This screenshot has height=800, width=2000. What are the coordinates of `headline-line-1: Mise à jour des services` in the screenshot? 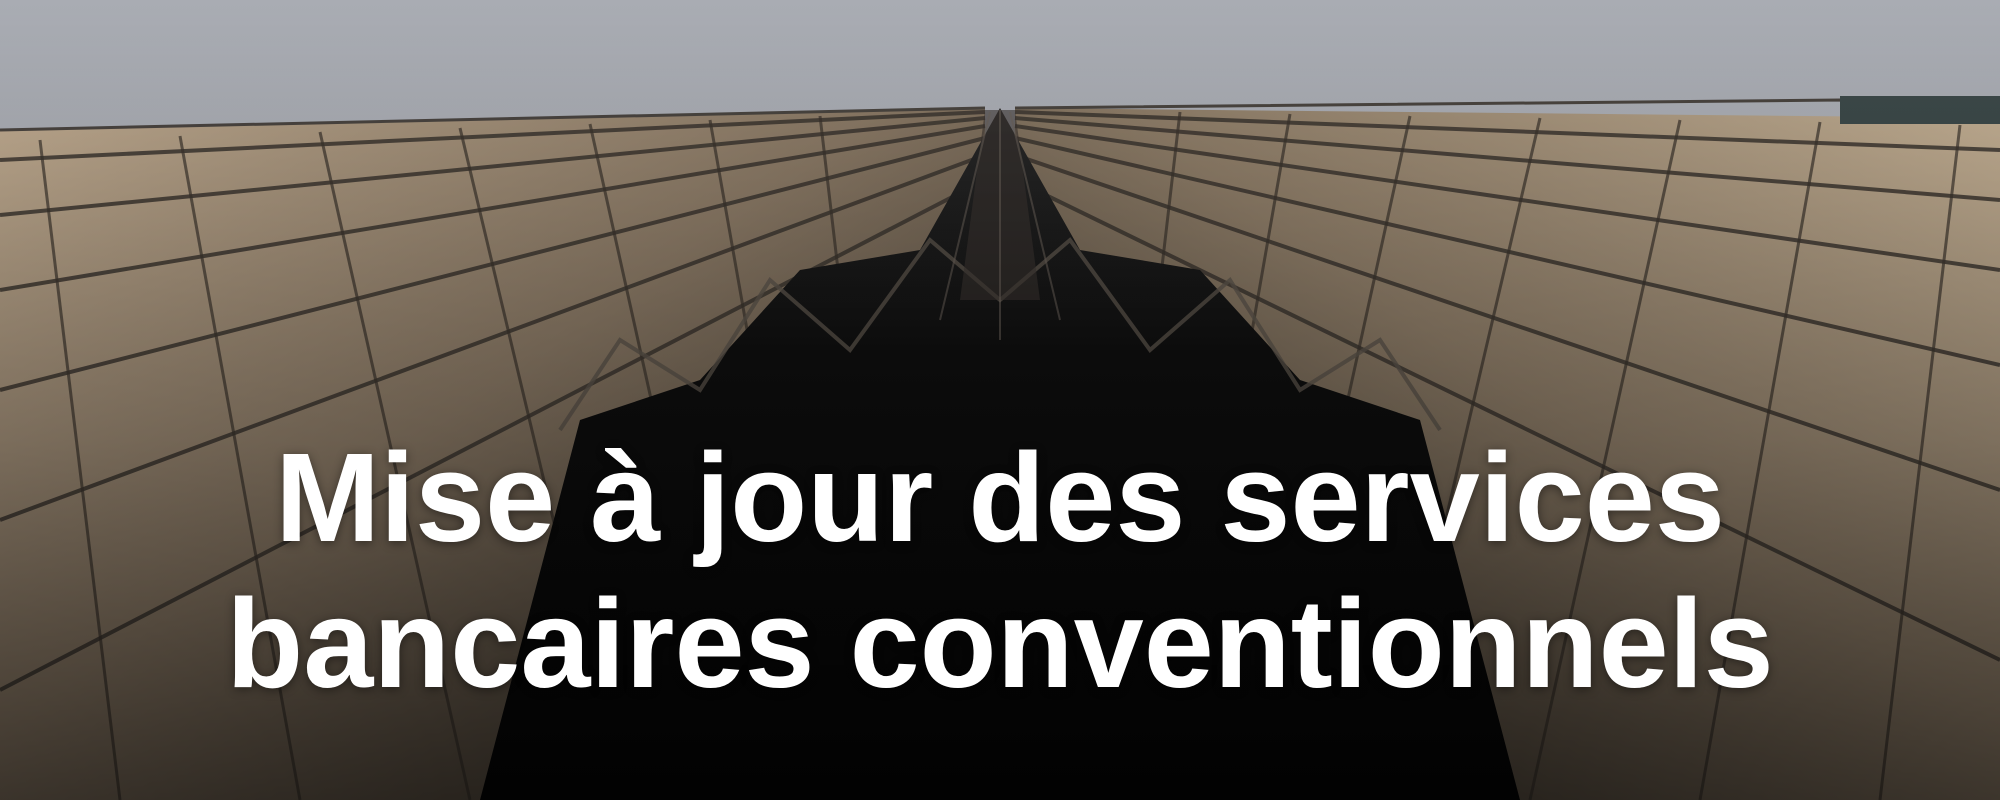 It's located at (1000, 497).